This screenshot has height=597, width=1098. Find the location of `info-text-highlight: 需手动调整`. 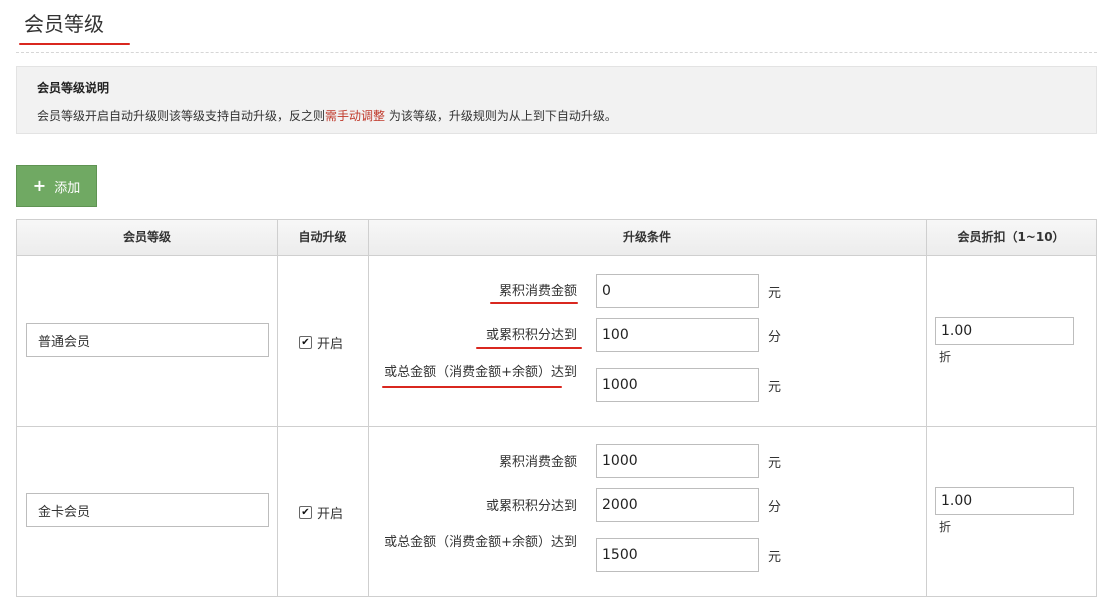

info-text-highlight: 需手动调整 is located at coordinates (355, 116).